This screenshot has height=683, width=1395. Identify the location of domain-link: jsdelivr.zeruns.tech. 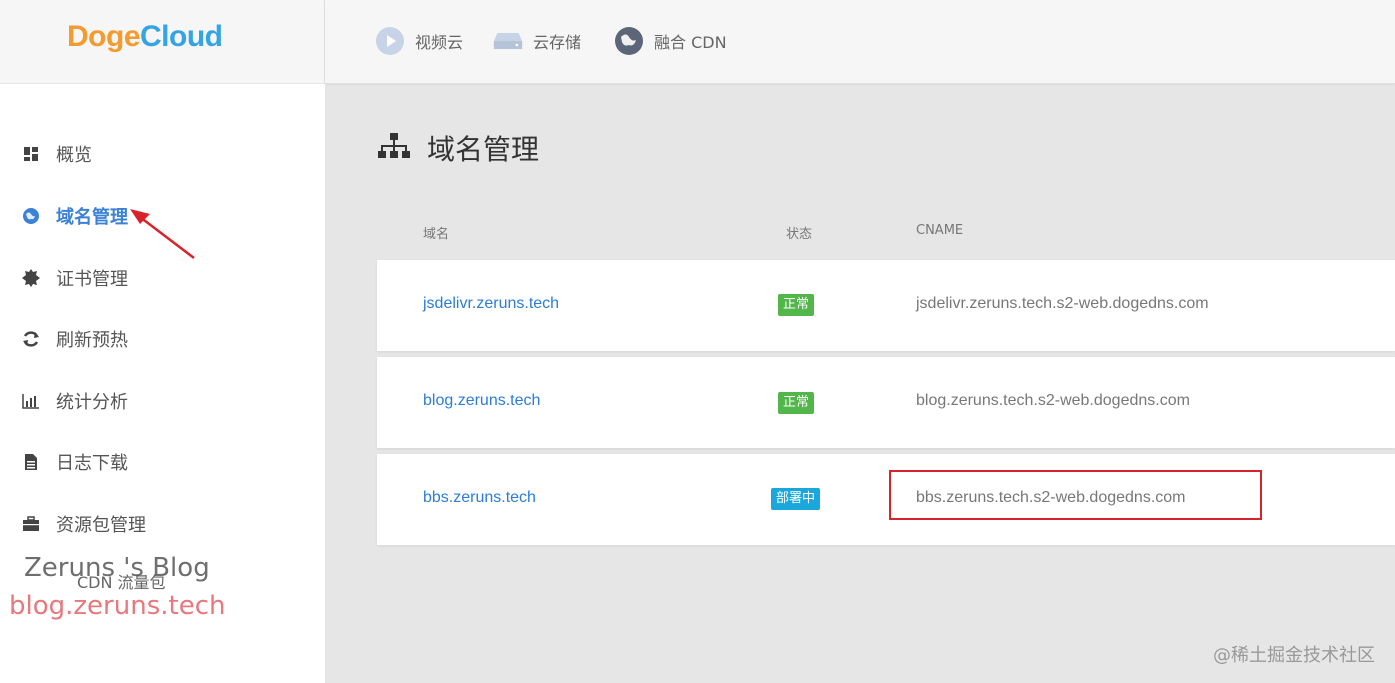
(491, 304).